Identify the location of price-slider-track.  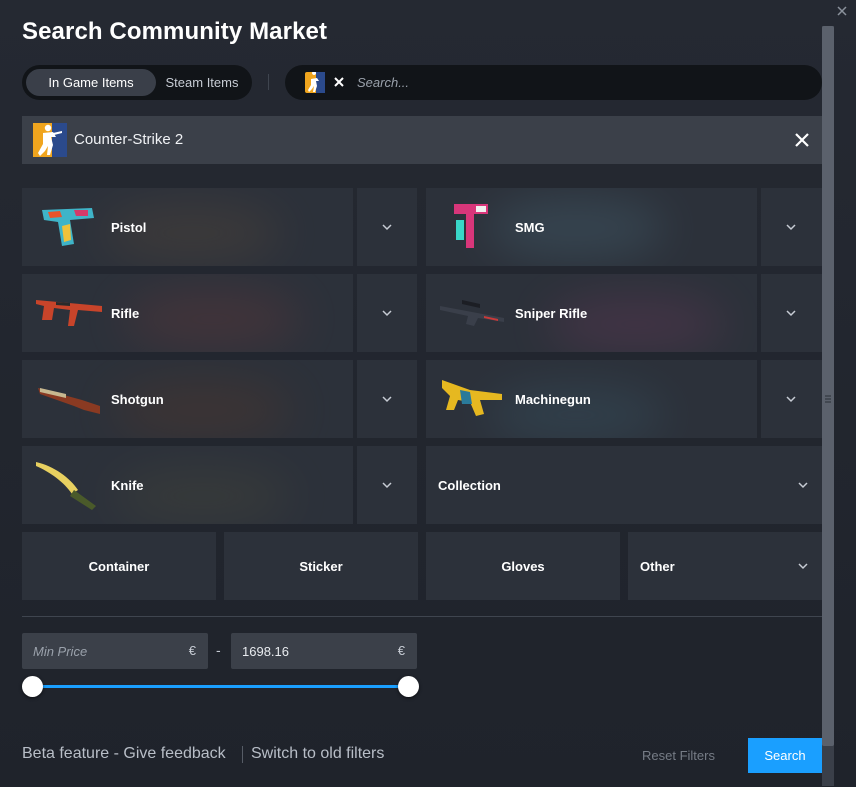
(220, 686).